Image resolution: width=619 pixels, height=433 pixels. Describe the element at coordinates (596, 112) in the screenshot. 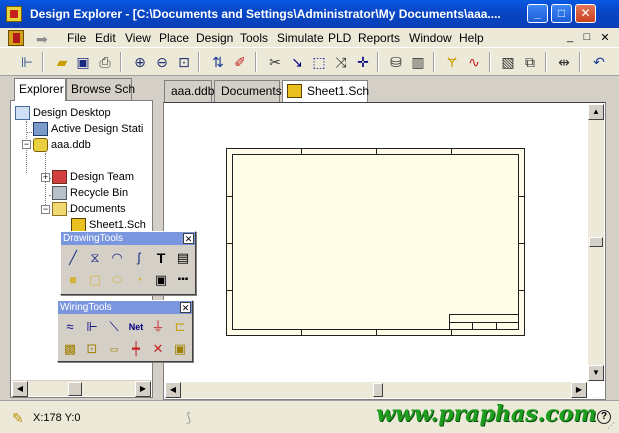

I see `scroll-up-icon: ▲` at that location.